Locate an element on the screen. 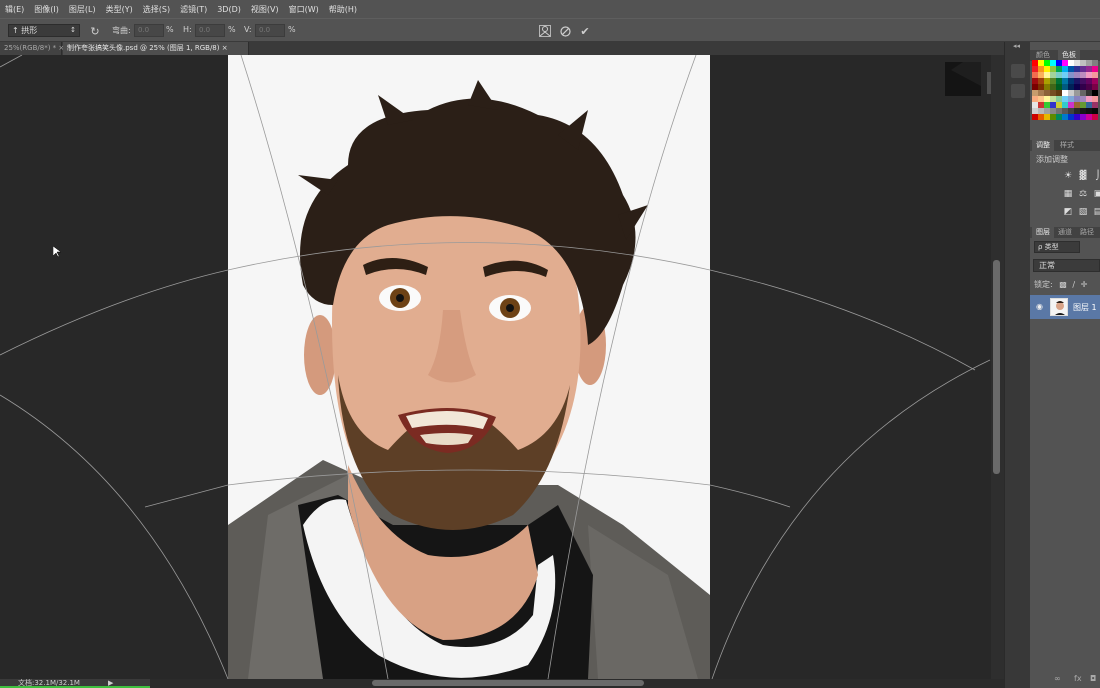  blend-mode-select: 正常 is located at coordinates (1066, 265).